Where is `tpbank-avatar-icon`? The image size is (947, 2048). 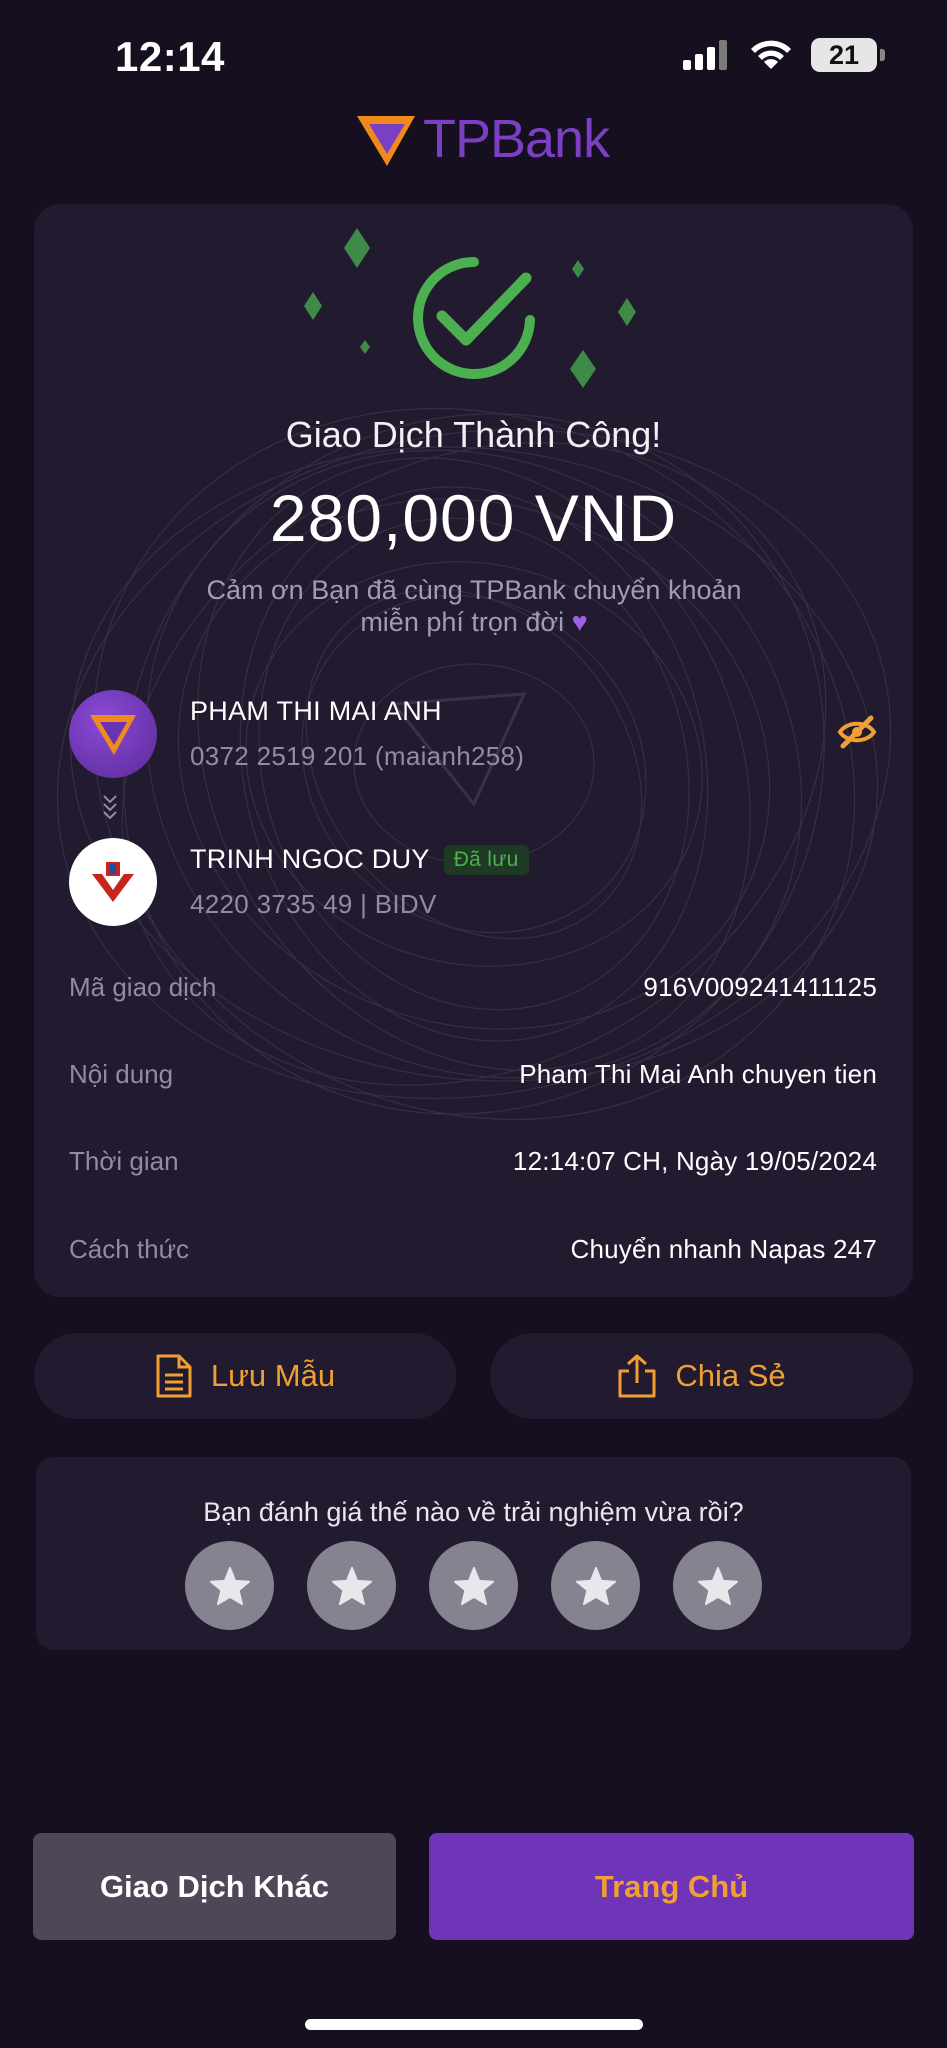
tpbank-avatar-icon is located at coordinates (113, 735).